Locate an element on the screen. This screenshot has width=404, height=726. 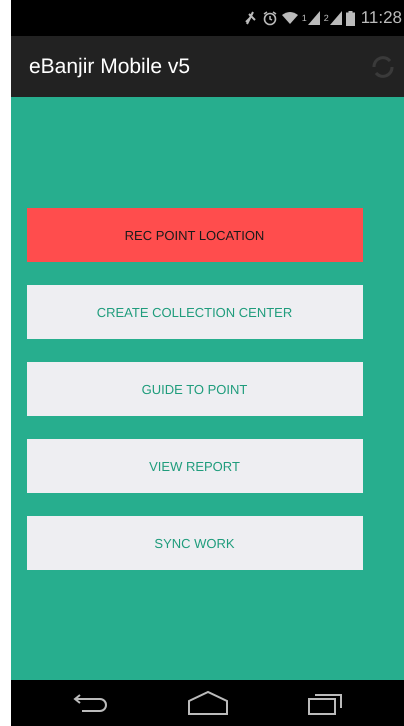
alarm-icon is located at coordinates (270, 18).